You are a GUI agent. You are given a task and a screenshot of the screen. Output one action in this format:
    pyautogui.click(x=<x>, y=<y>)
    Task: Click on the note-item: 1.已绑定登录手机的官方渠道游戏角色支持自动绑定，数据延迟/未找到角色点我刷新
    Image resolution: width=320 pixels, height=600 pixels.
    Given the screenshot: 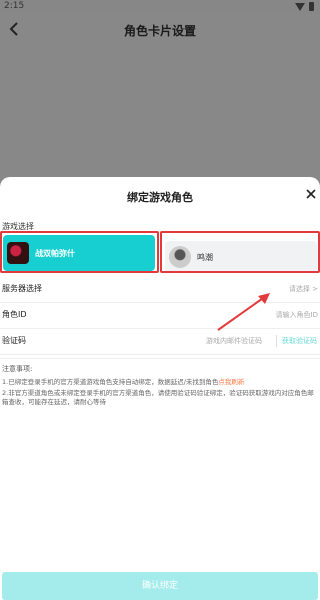 What is the action you would take?
    pyautogui.click(x=123, y=382)
    